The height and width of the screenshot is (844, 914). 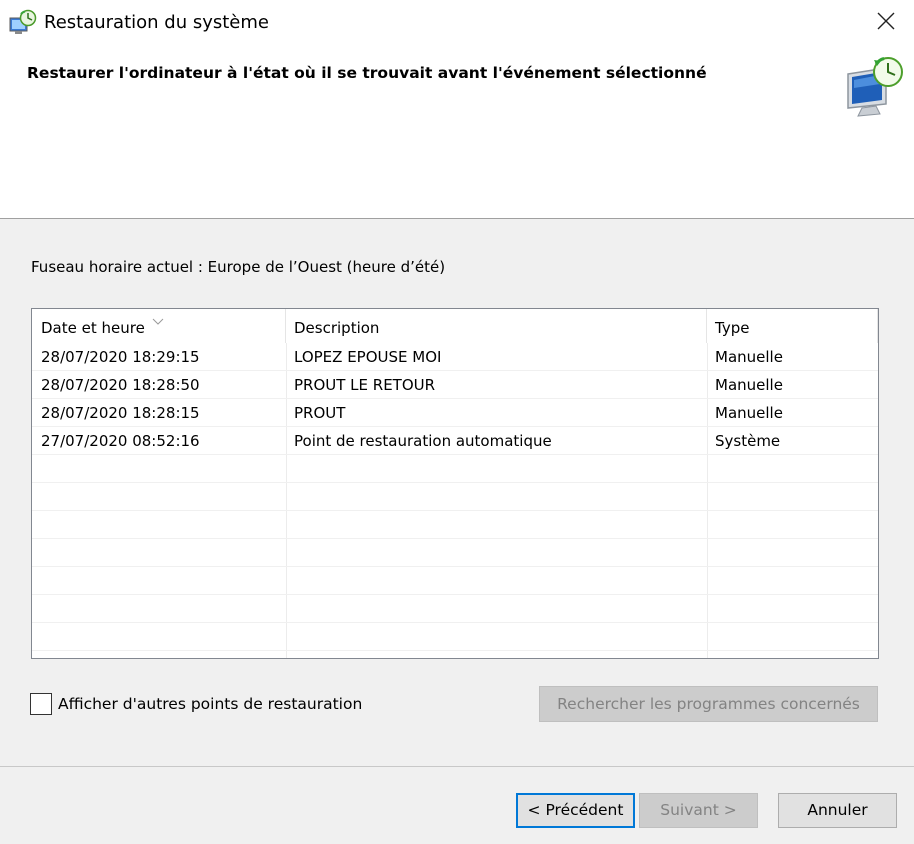 I want to click on row-description: PROUT LE RETOUR, so click(x=365, y=385).